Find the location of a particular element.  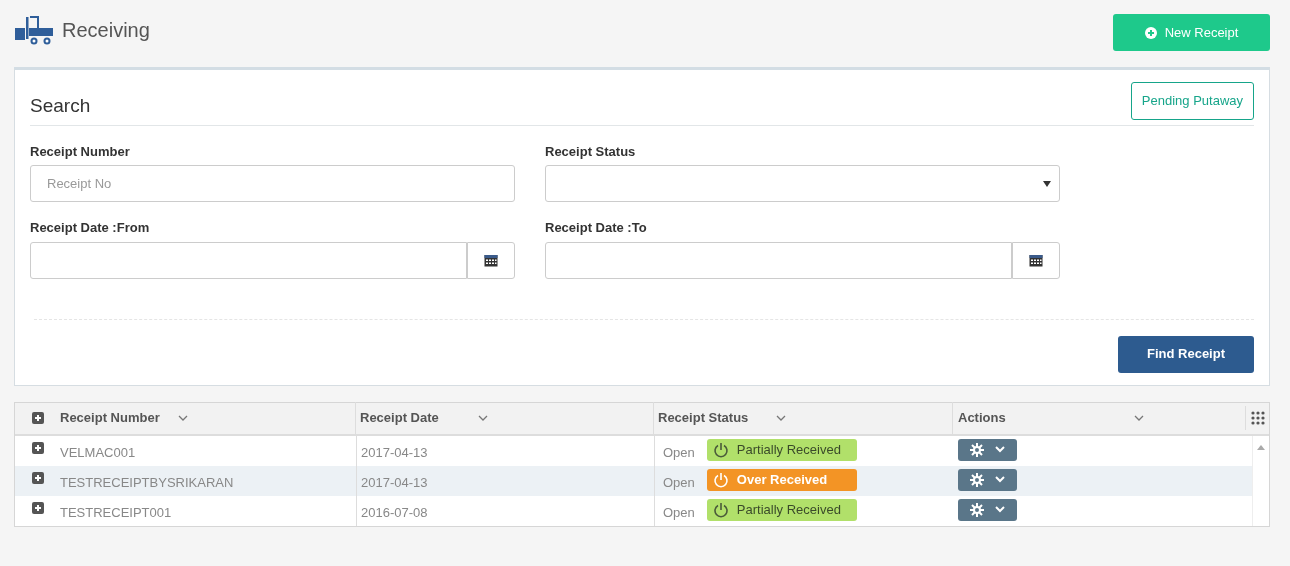

expand-all-icon is located at coordinates (37, 418).